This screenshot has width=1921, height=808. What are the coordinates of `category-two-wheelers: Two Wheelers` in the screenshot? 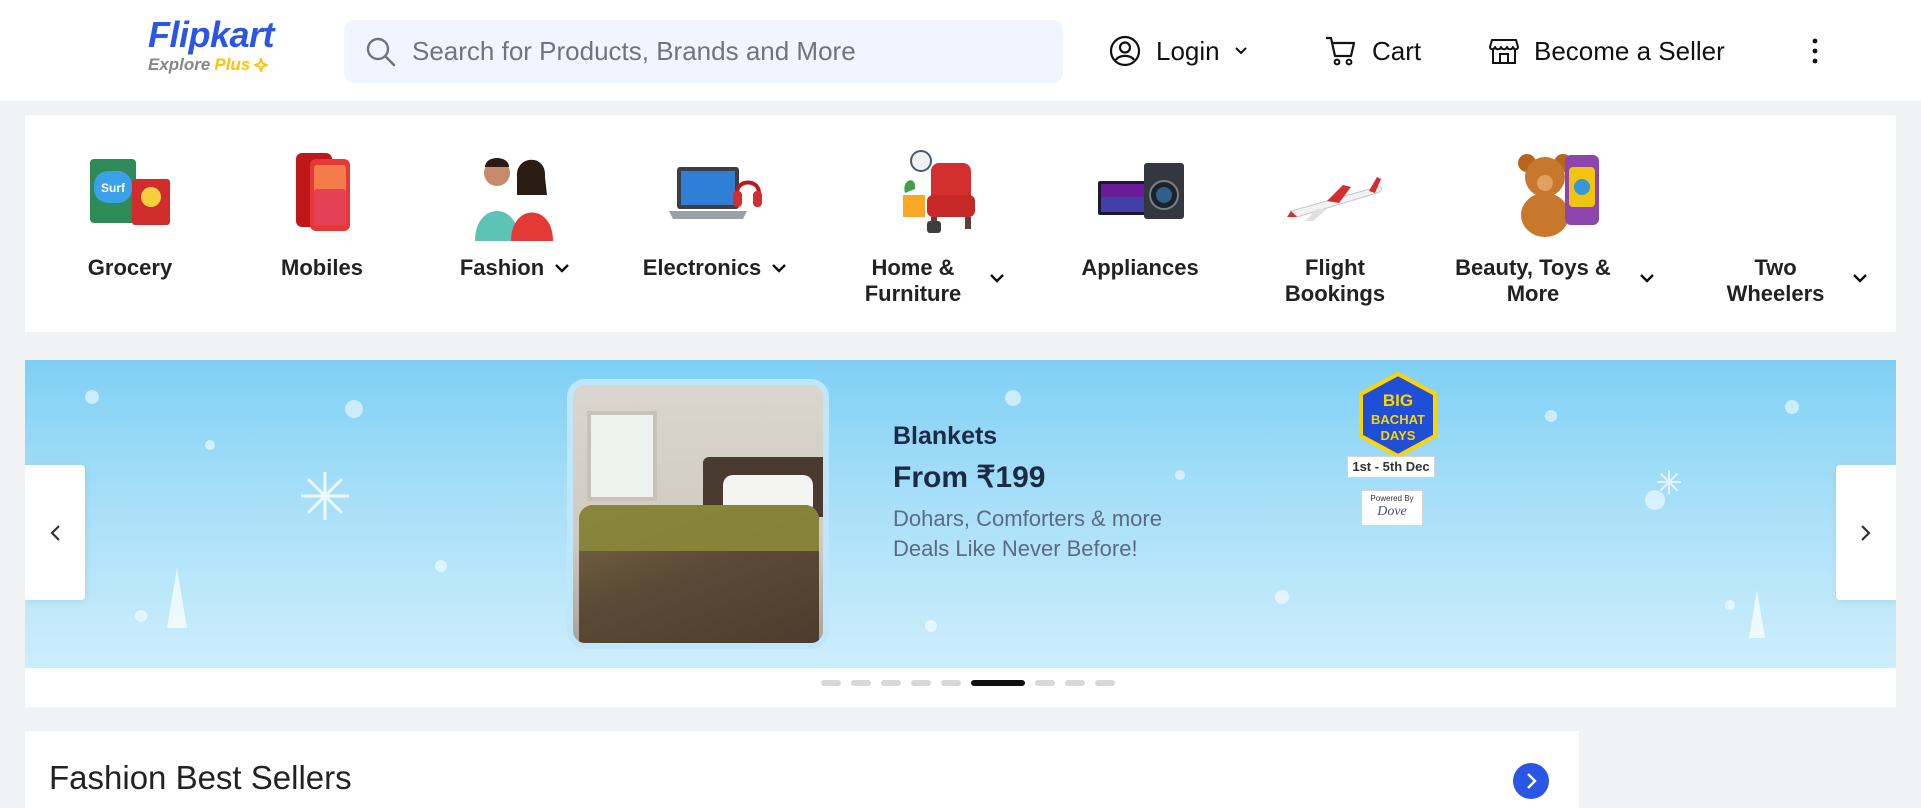 It's located at (1797, 223).